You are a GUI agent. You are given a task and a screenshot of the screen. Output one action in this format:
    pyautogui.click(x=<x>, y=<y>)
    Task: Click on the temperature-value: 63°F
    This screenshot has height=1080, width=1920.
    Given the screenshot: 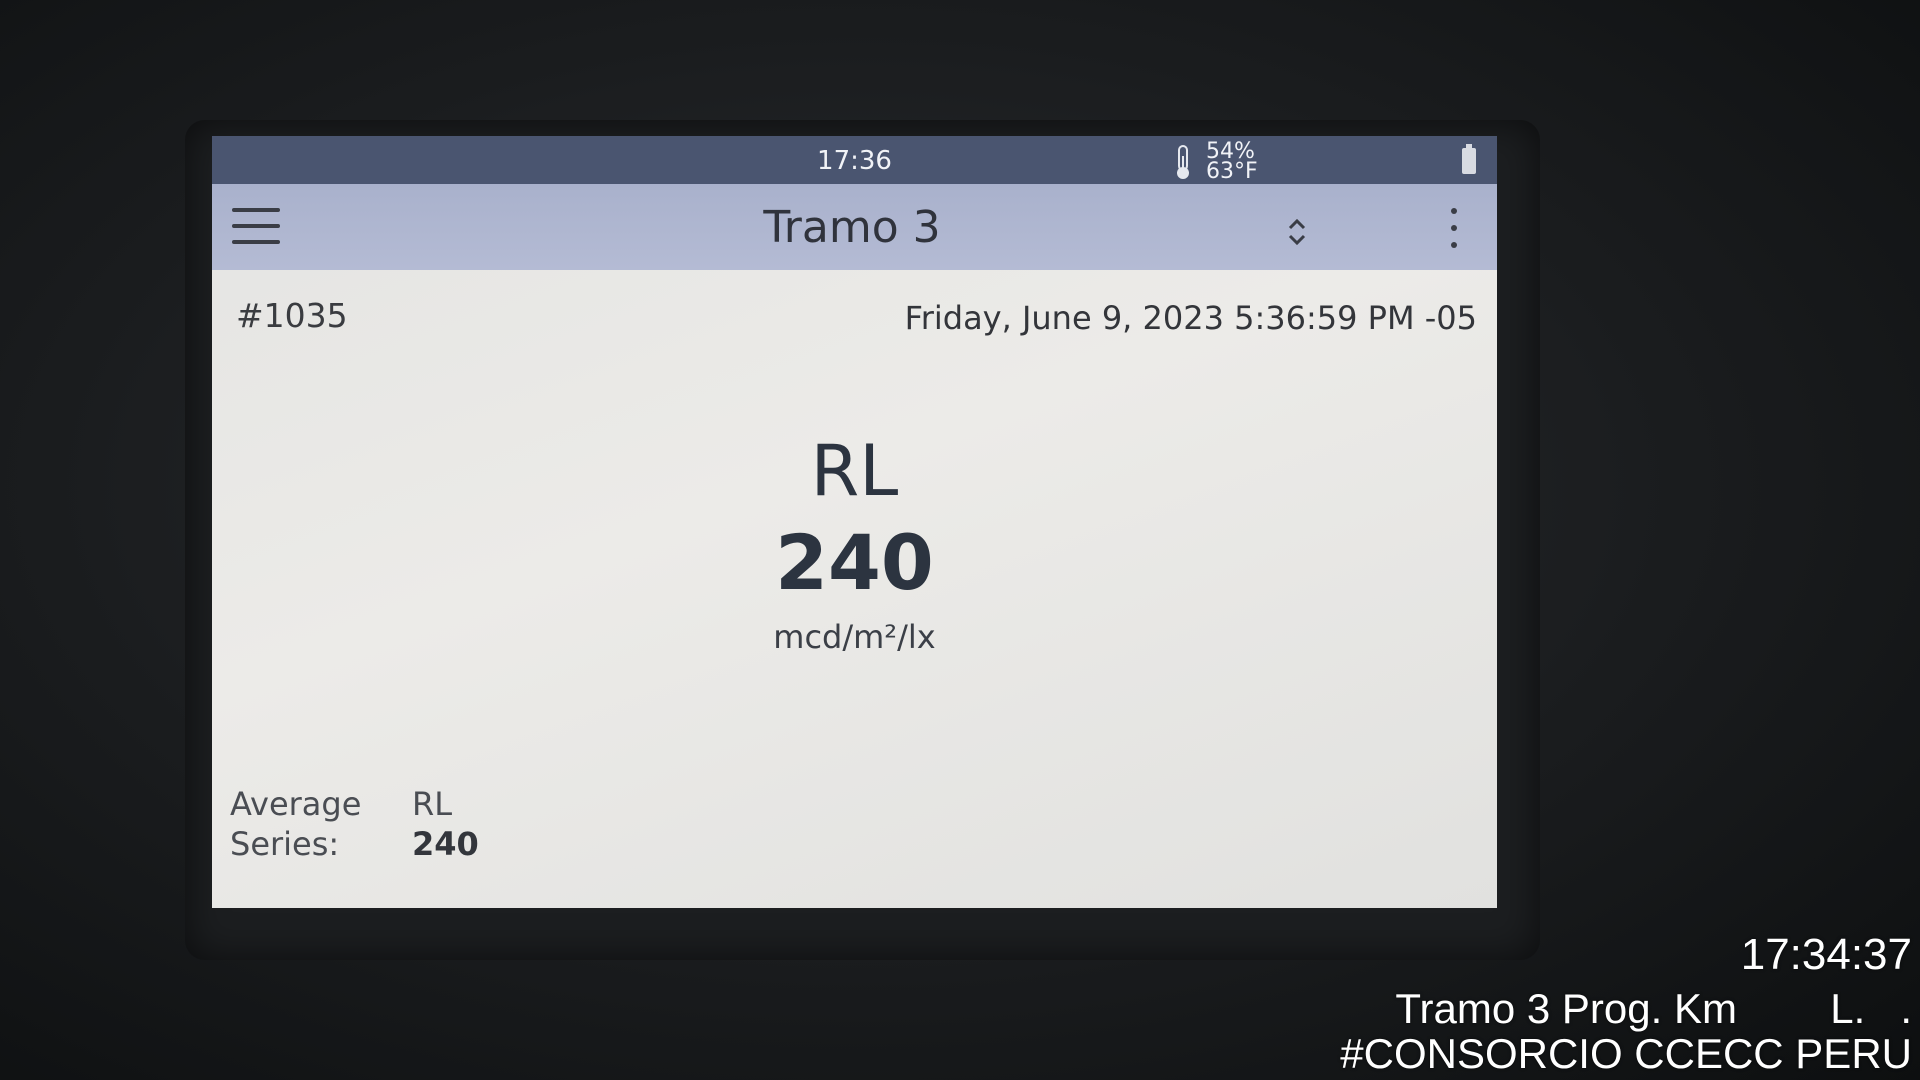 What is the action you would take?
    pyautogui.click(x=1232, y=171)
    